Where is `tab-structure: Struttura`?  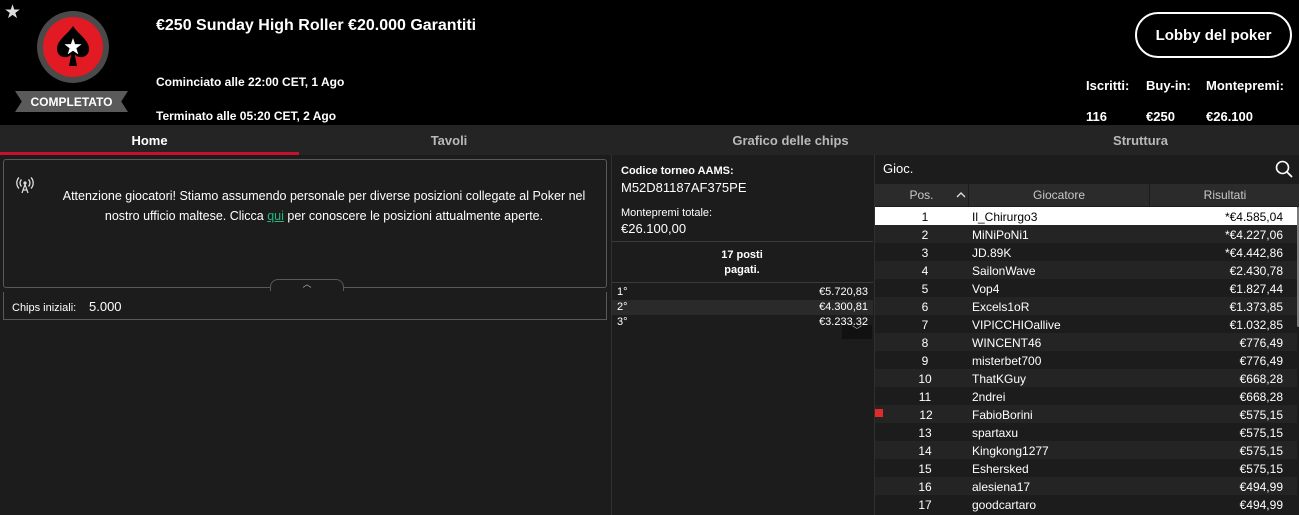
tab-structure: Struttura is located at coordinates (1140, 140).